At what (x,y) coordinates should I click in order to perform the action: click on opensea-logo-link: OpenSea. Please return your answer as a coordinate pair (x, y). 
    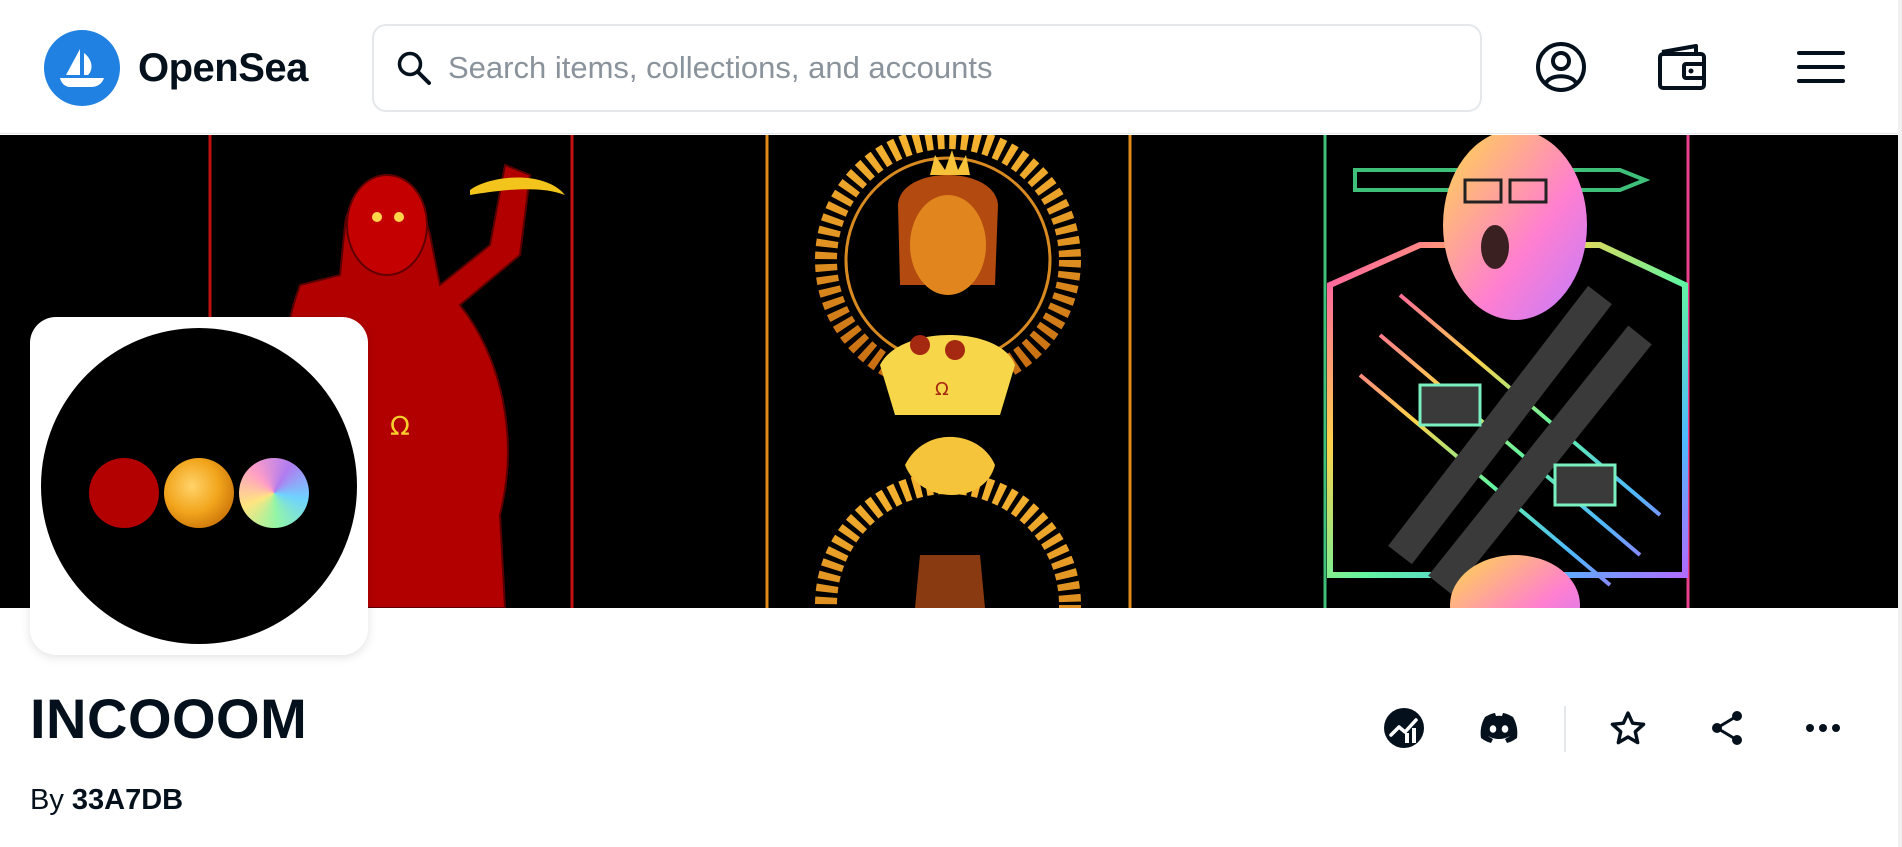
    Looking at the image, I should click on (176, 68).